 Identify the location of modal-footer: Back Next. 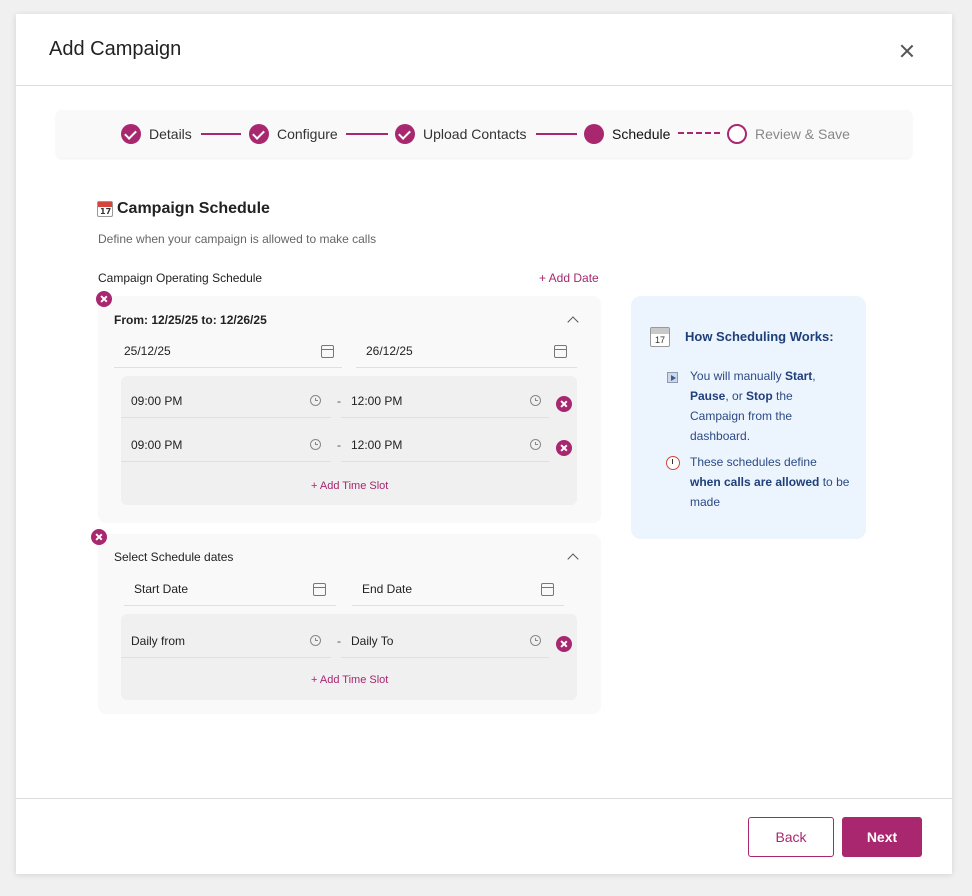
(484, 836).